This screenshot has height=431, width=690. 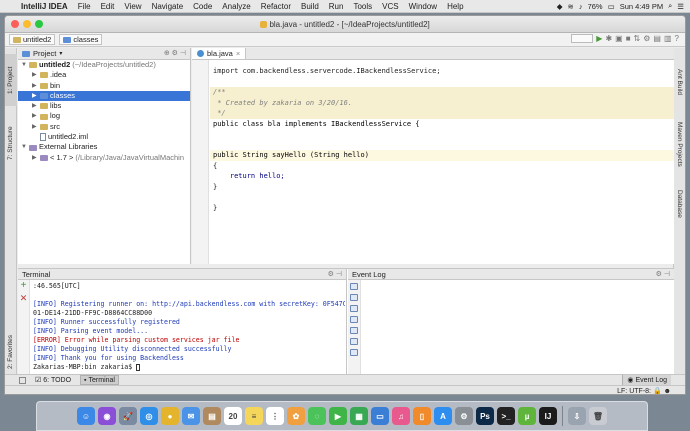 I want to click on settings-icon, so click(x=354, y=286).